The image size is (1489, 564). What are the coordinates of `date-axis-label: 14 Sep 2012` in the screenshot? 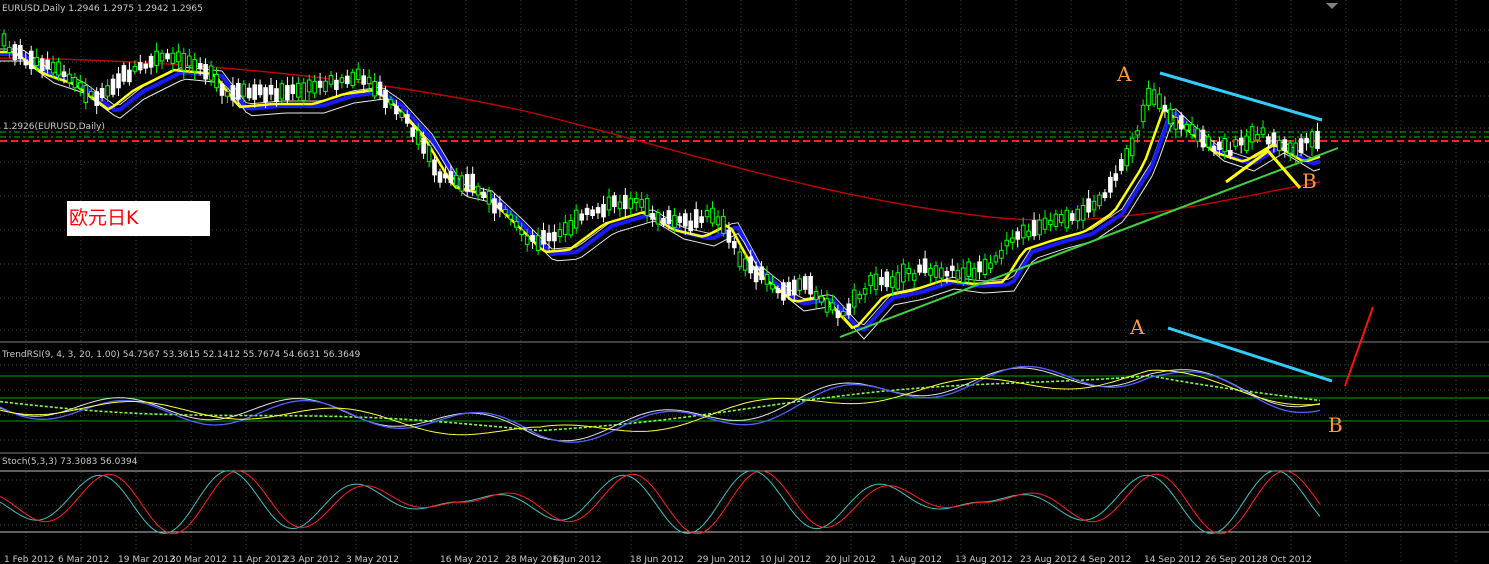 It's located at (1172, 559).